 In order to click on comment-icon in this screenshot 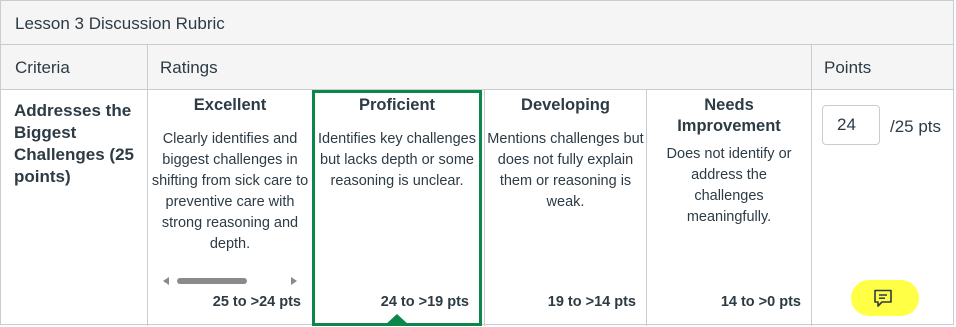, I will do `click(883, 298)`.